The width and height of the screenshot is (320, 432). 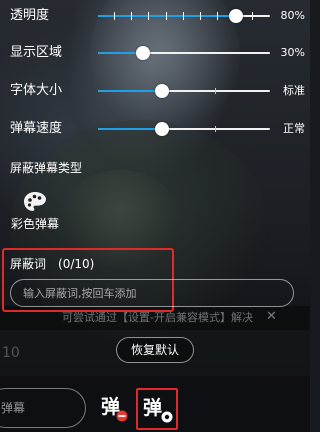 I want to click on speed-slider-handle, so click(x=161, y=129).